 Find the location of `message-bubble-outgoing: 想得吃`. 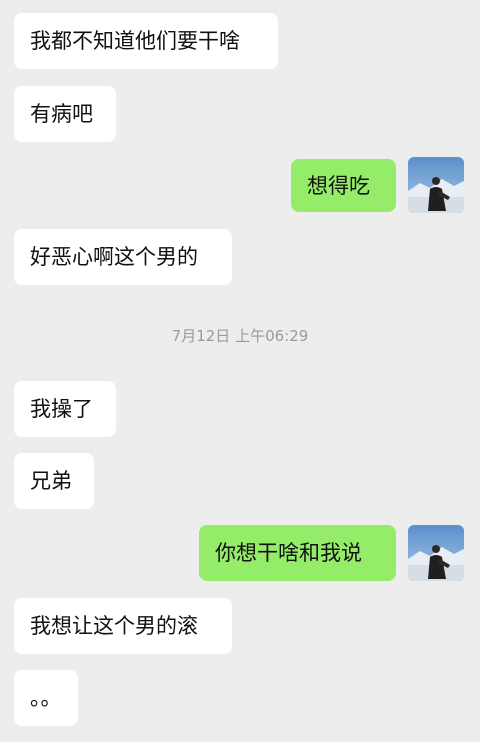

message-bubble-outgoing: 想得吃 is located at coordinates (343, 185).